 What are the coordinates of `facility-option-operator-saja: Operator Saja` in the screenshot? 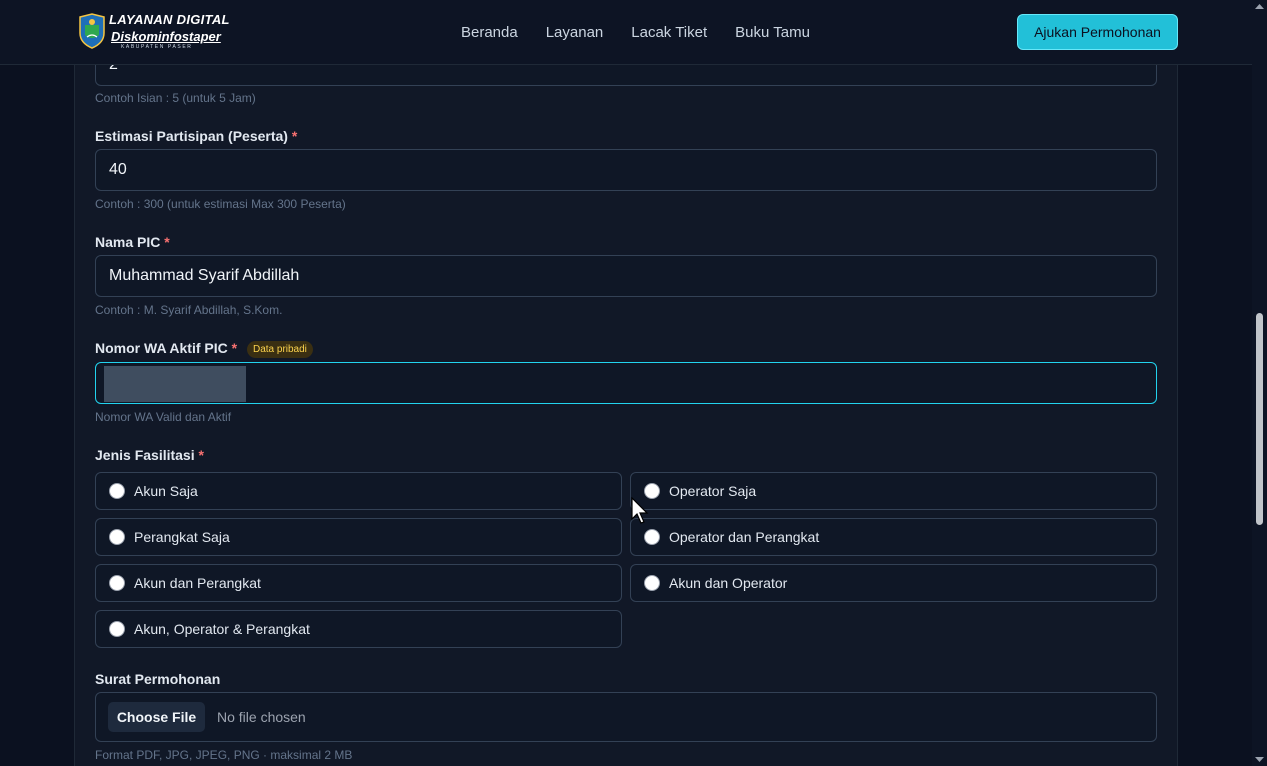 It's located at (893, 491).